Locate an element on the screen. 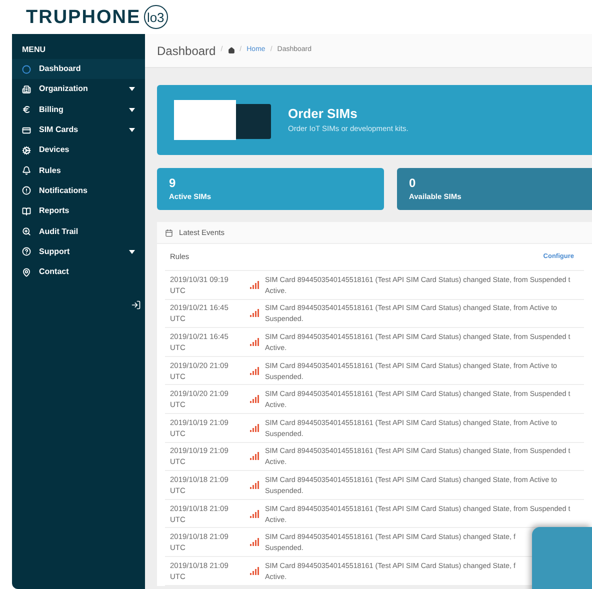  stat-value: 0 is located at coordinates (413, 183).